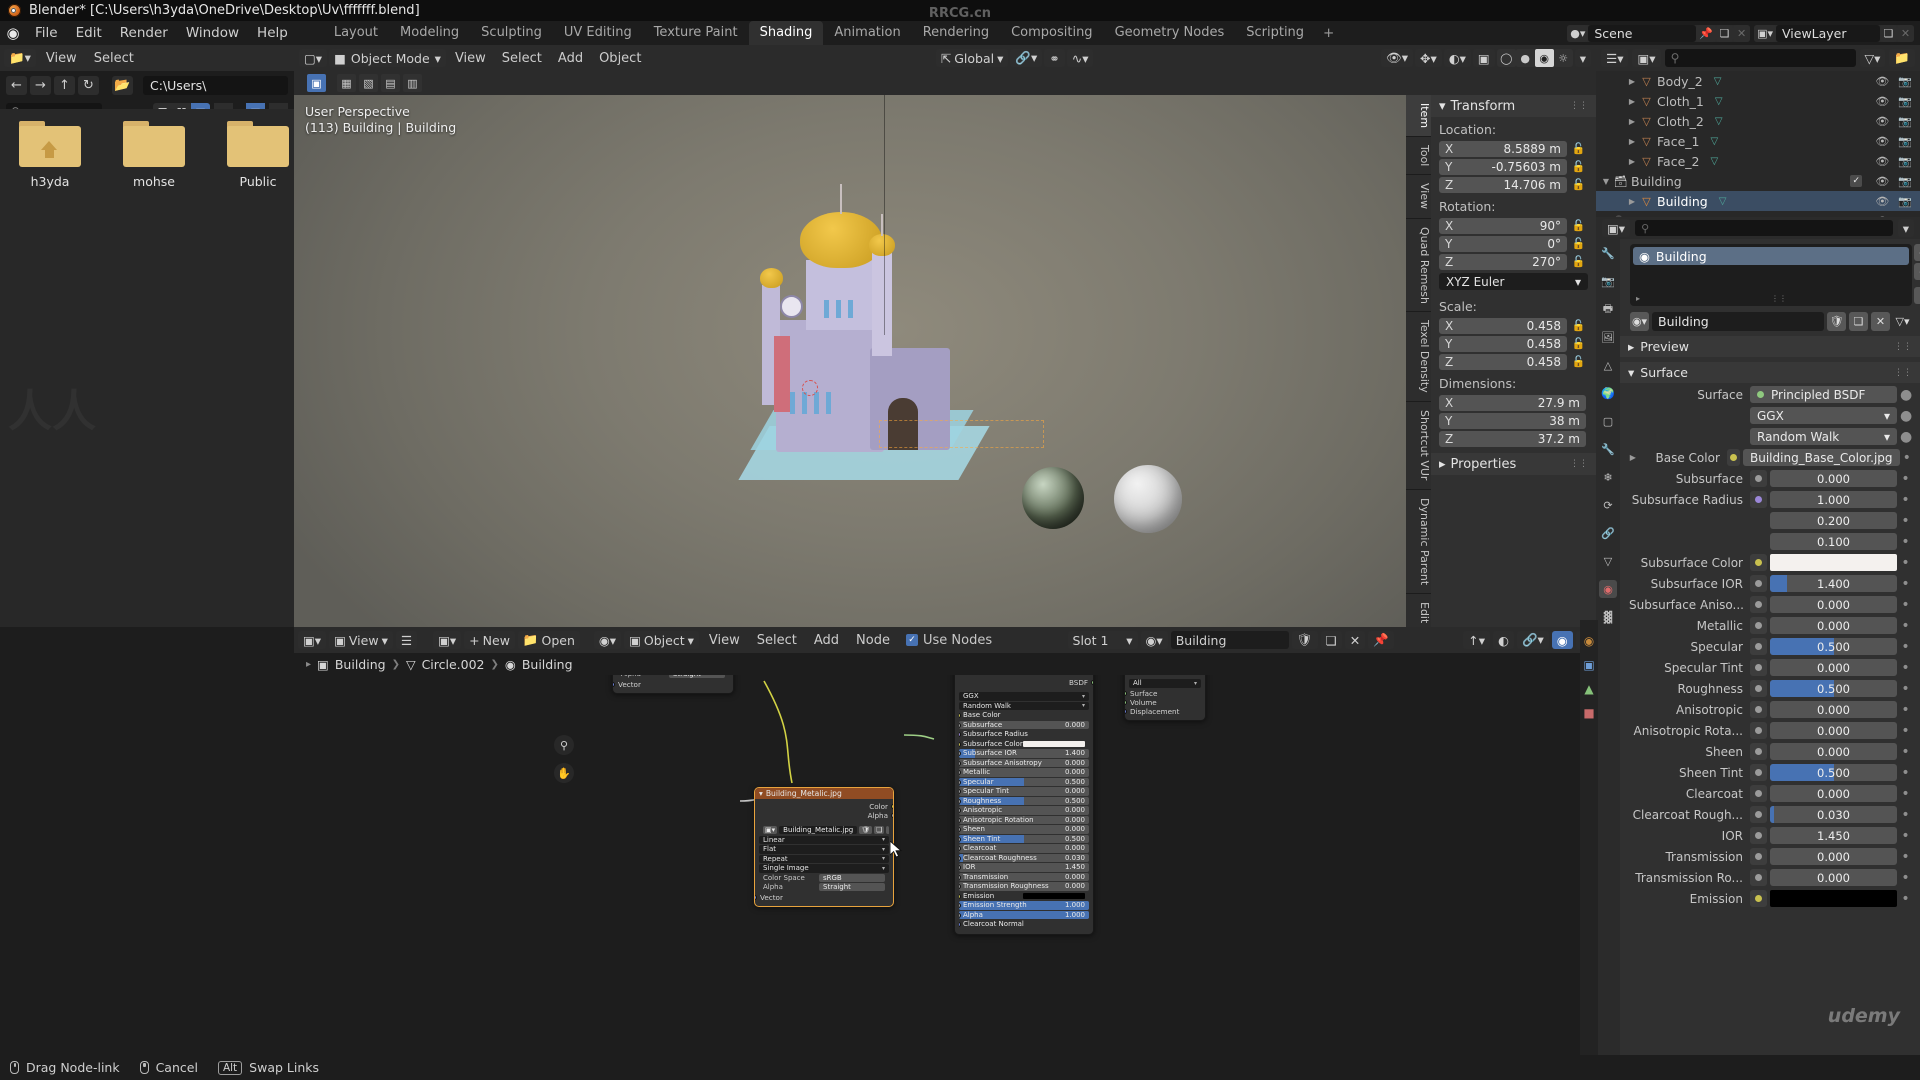 Image resolution: width=1920 pixels, height=1080 pixels. What do you see at coordinates (346, 83) in the screenshot?
I see `uv-tool-1: ▦` at bounding box center [346, 83].